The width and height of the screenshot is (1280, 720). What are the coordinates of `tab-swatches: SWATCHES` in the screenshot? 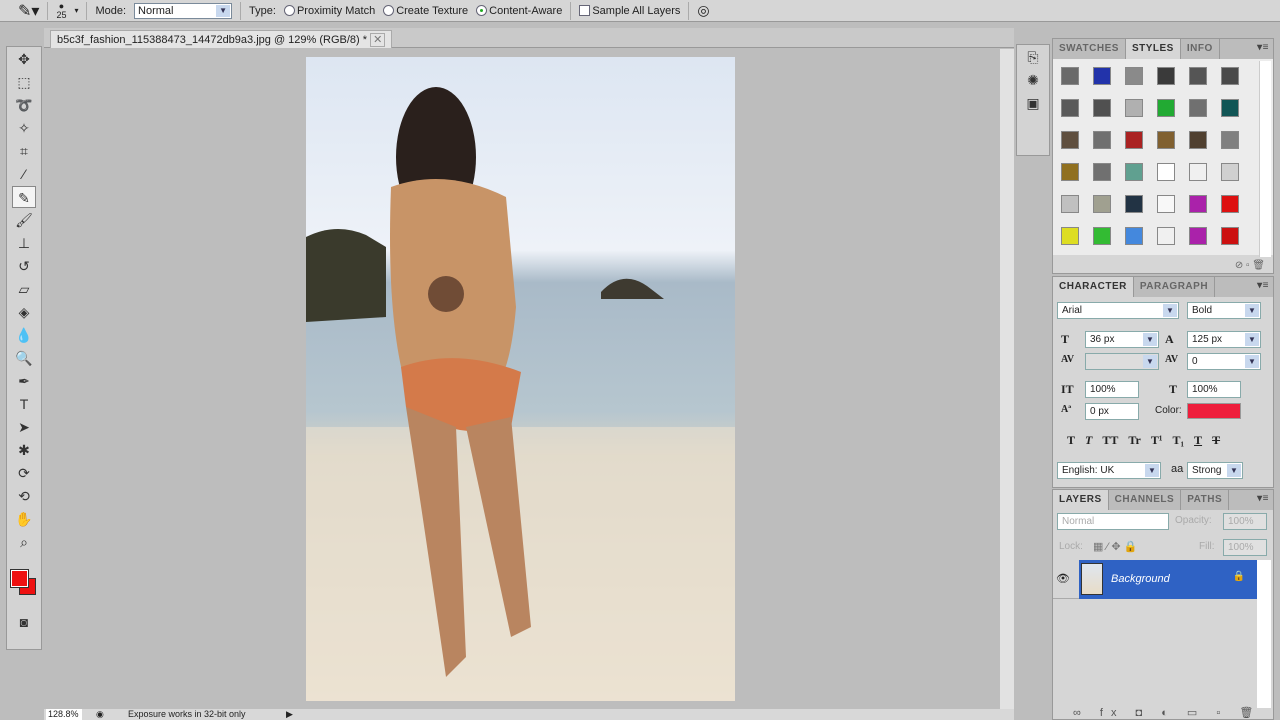 It's located at (1089, 49).